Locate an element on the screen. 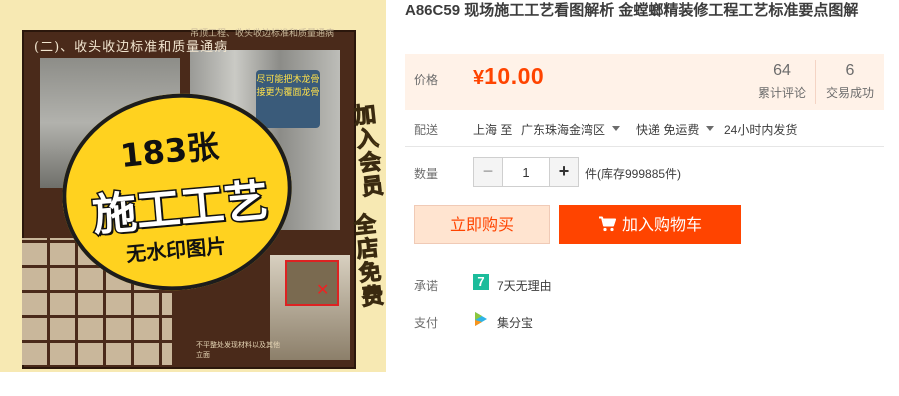 This screenshot has height=396, width=899. price-amount: 10.00 is located at coordinates (514, 76).